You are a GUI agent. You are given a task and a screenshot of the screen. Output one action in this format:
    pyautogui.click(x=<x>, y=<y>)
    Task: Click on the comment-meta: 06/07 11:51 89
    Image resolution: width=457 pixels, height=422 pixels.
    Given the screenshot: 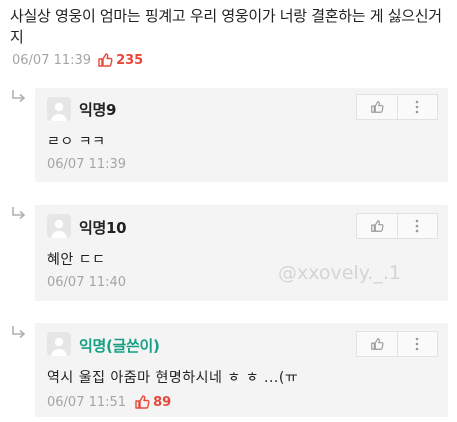 What is the action you would take?
    pyautogui.click(x=109, y=402)
    